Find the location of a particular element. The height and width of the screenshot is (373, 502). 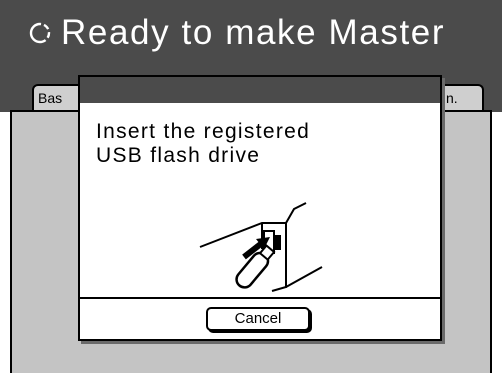

circle-arrows-icon is located at coordinates (40, 33).